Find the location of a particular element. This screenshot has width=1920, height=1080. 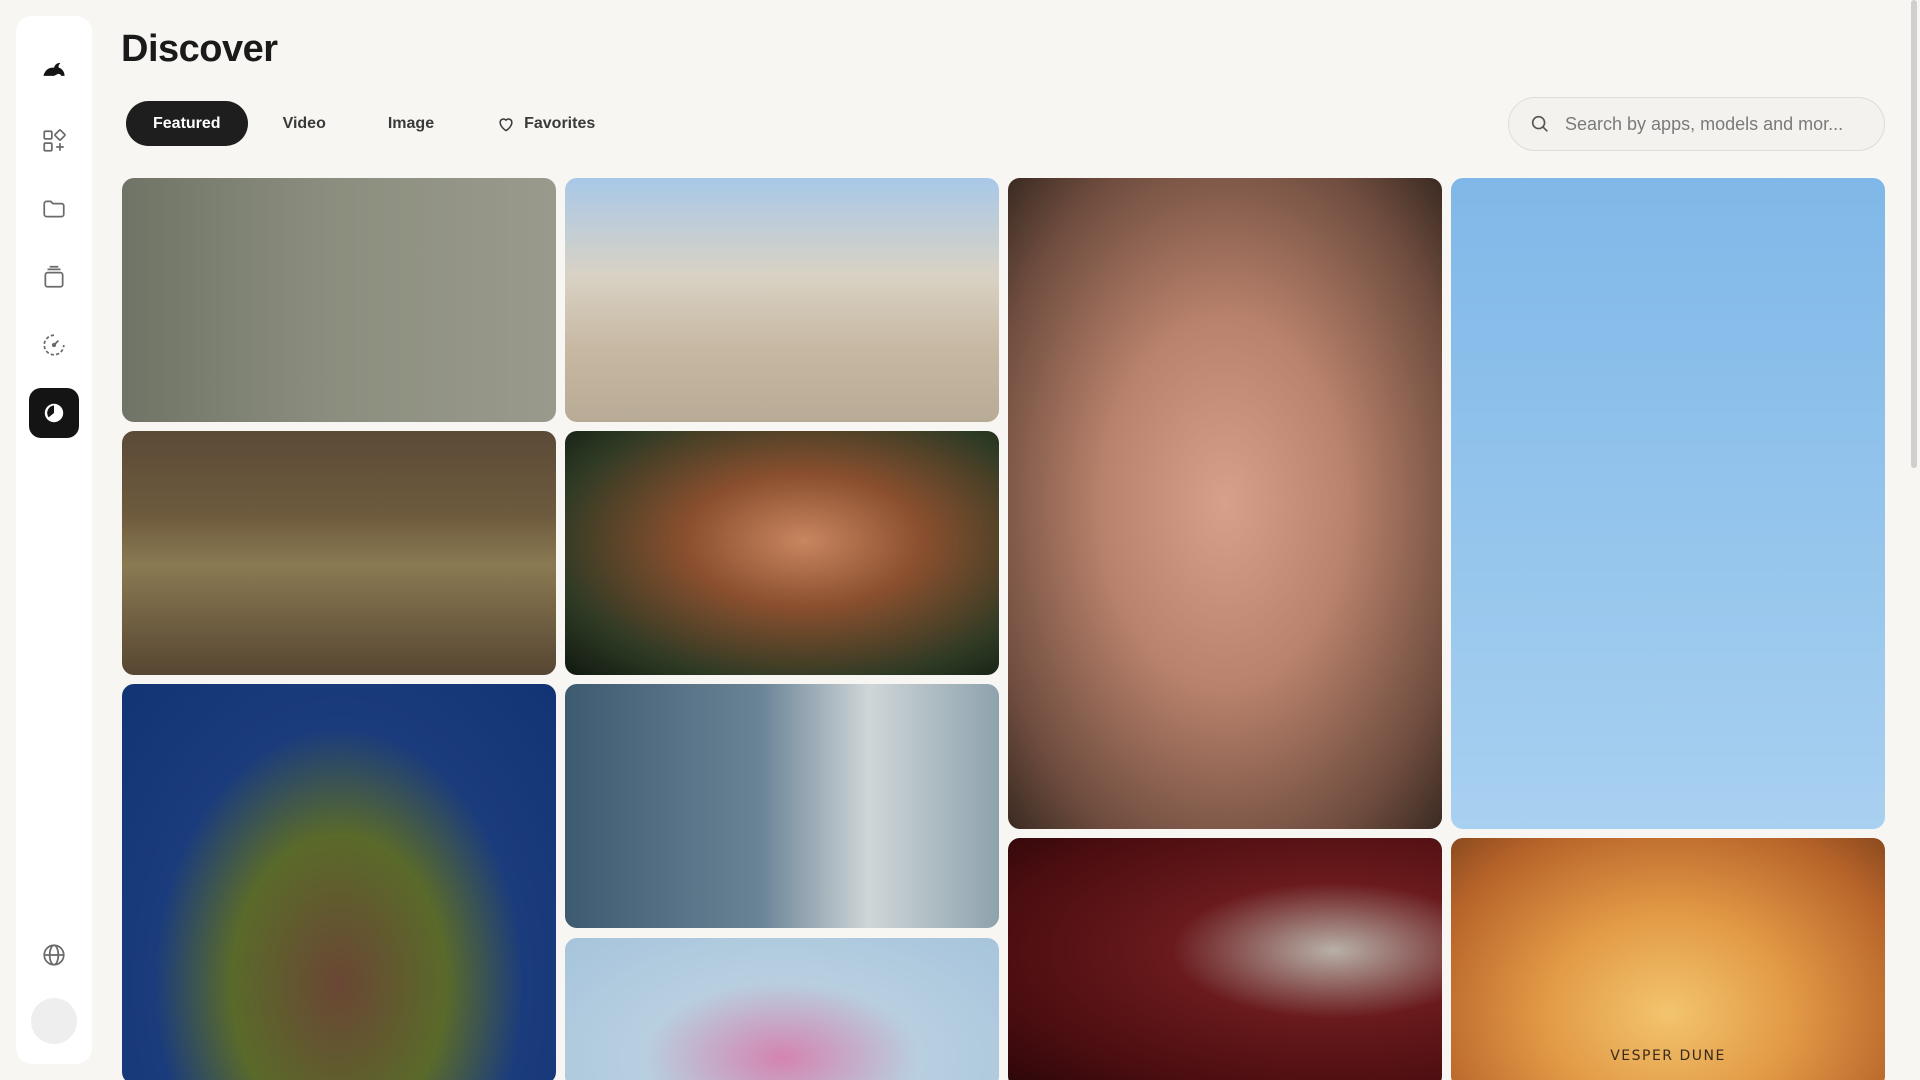

tab-image: Image is located at coordinates (411, 123).